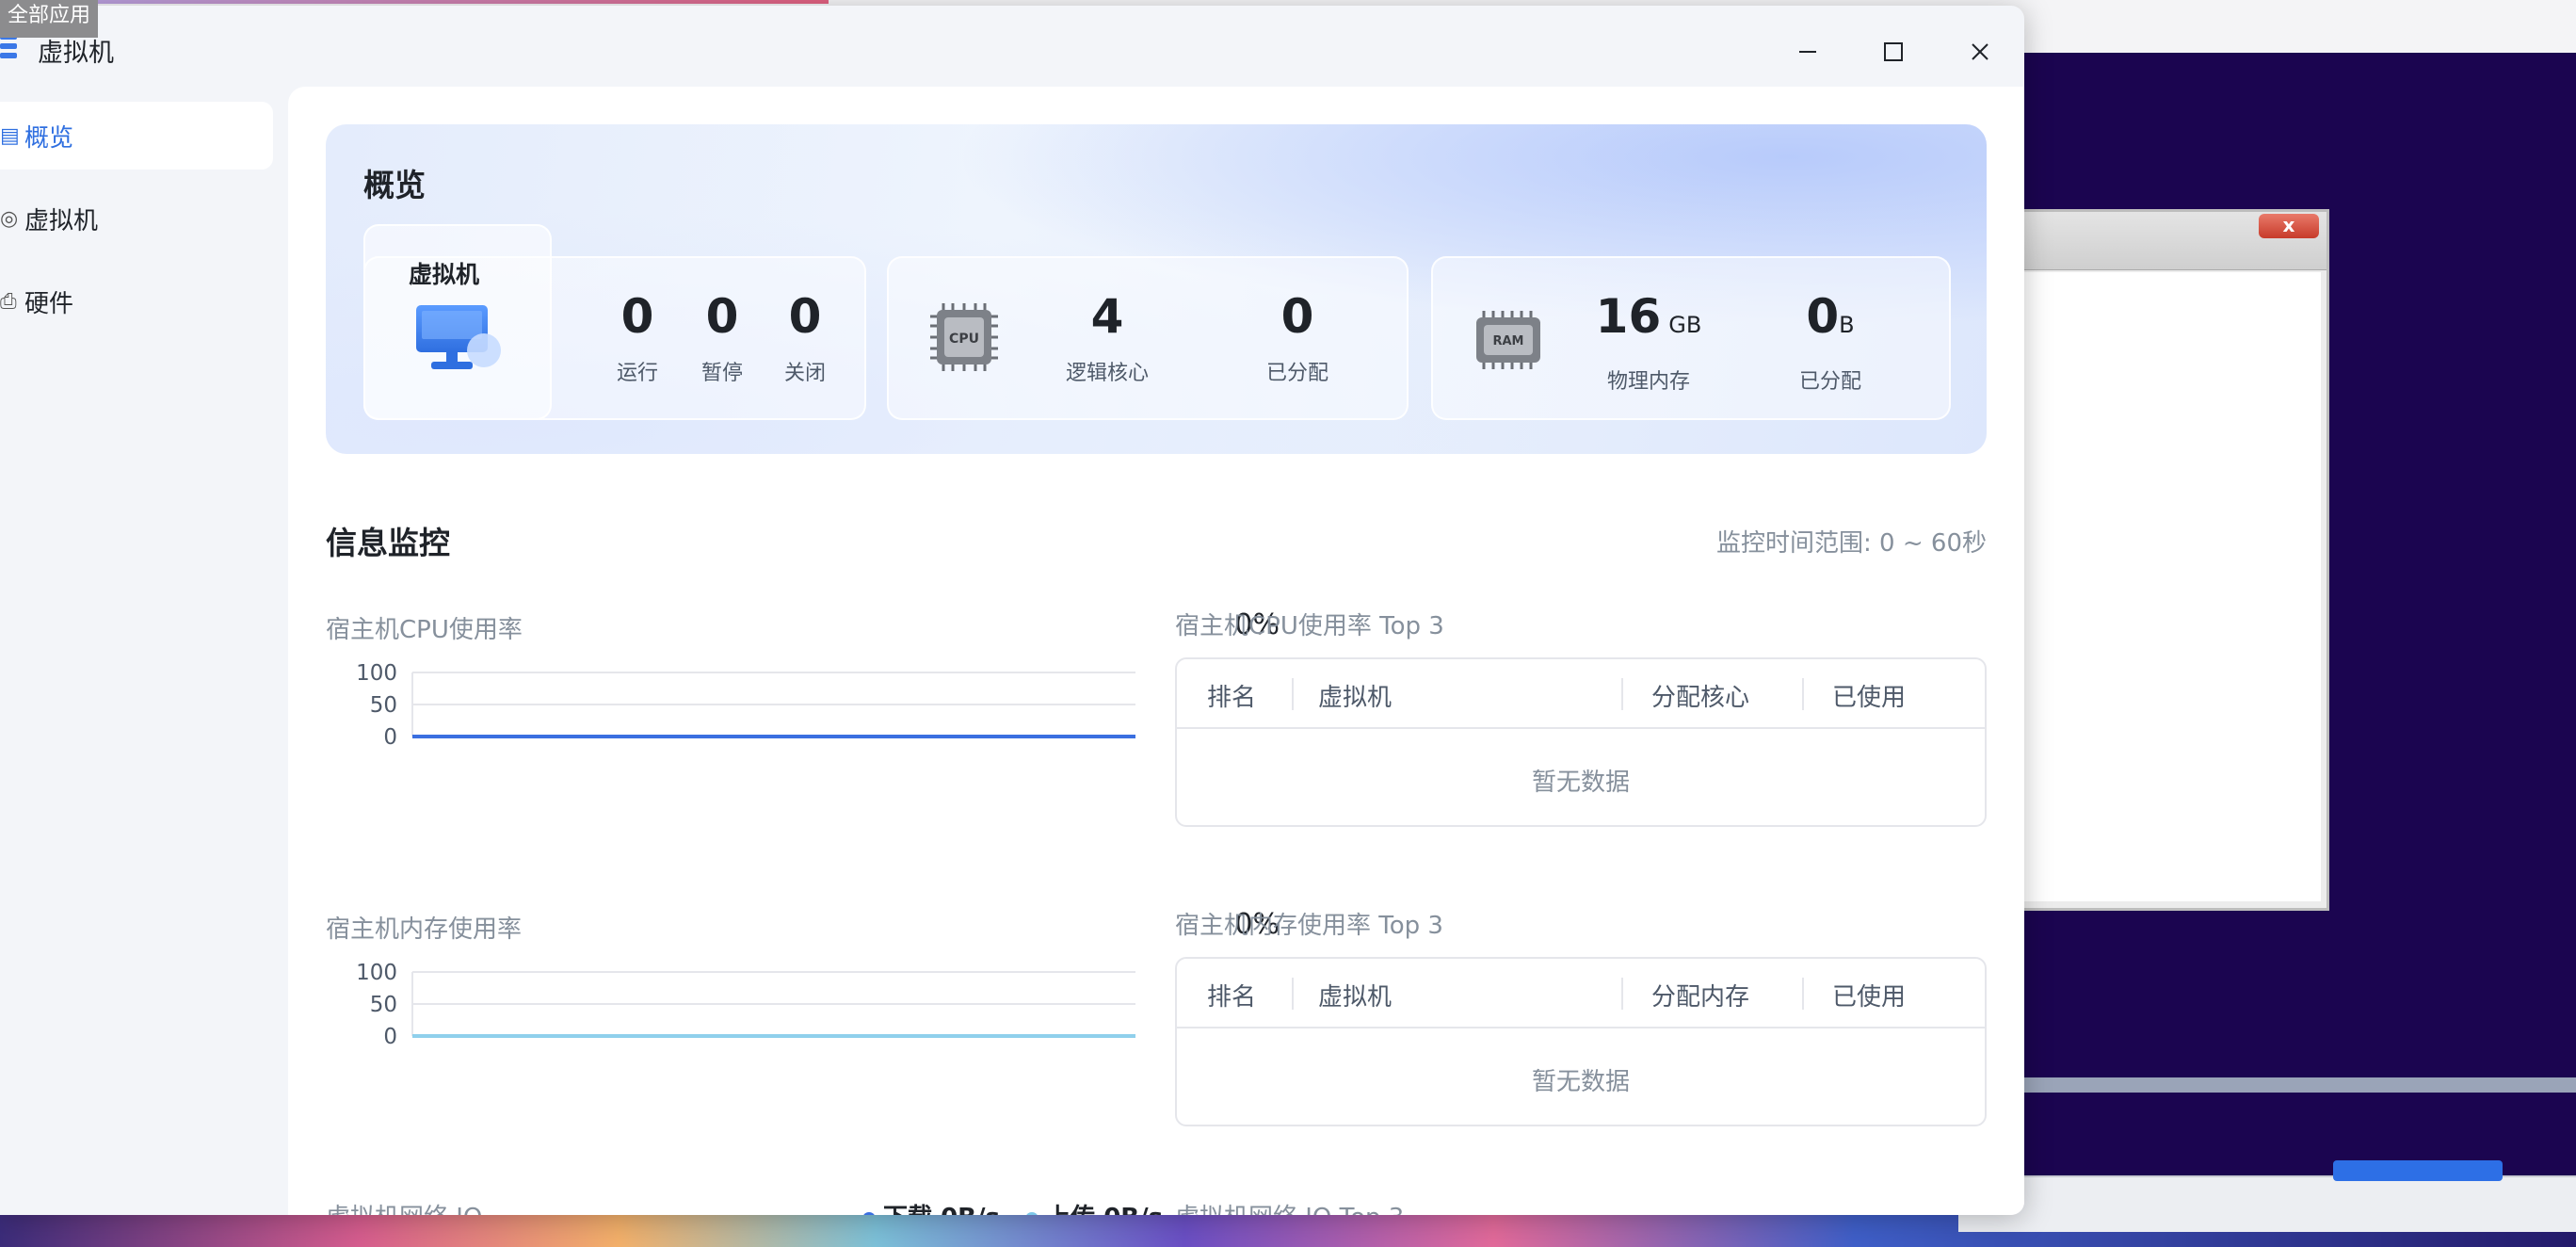 The width and height of the screenshot is (2576, 1247). I want to click on net-io-top3-title: 虚拟机网络 IO Top 3, so click(1289, 1206).